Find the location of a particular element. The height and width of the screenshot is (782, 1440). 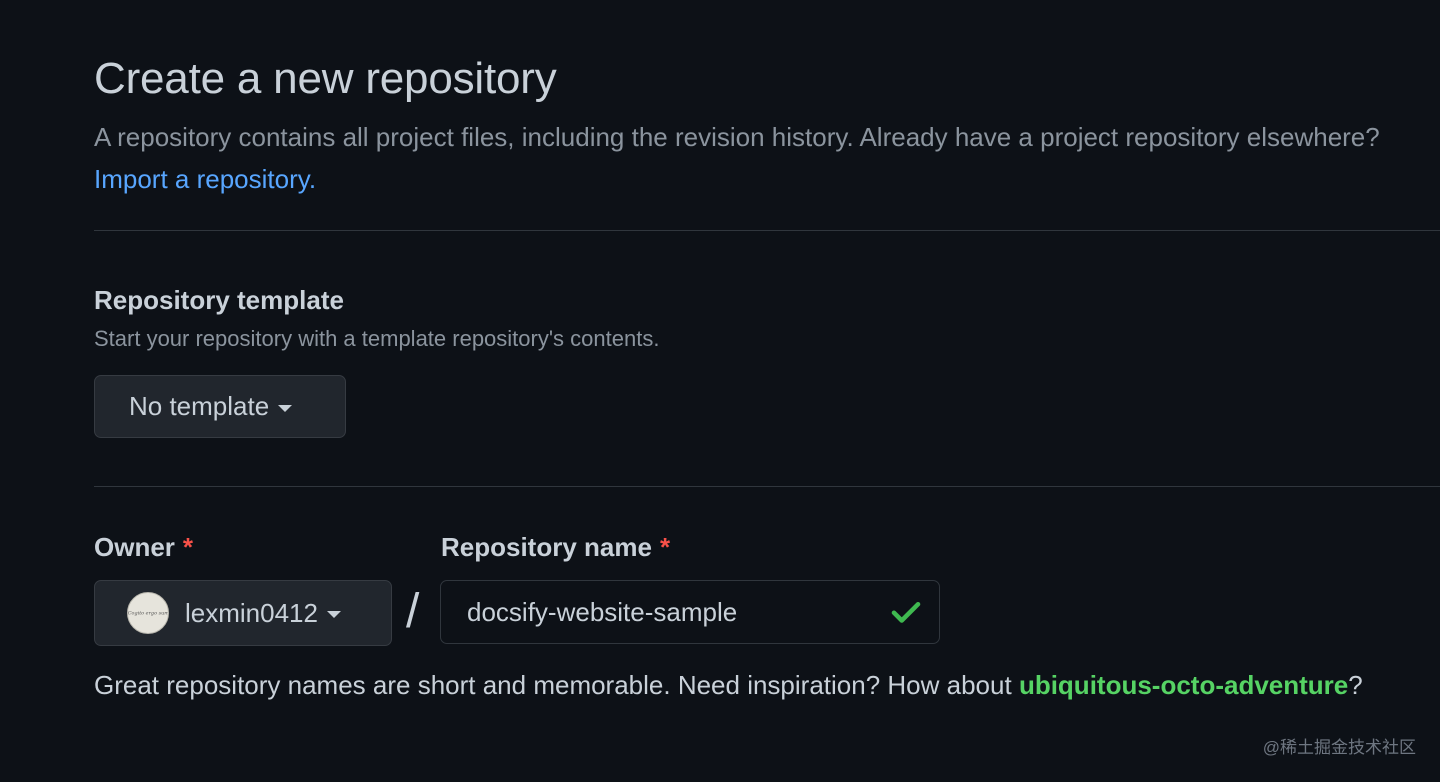

repo-name-label: Repository name * is located at coordinates (555, 547).